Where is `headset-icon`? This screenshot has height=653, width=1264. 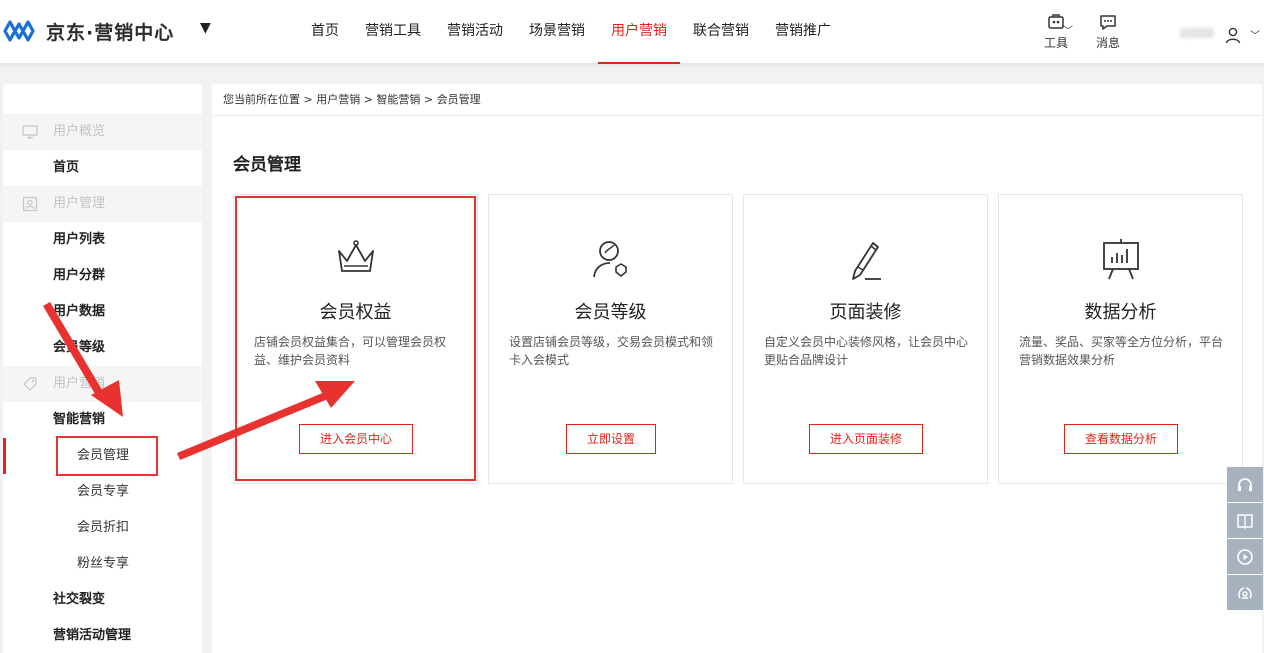 headset-icon is located at coordinates (1245, 484).